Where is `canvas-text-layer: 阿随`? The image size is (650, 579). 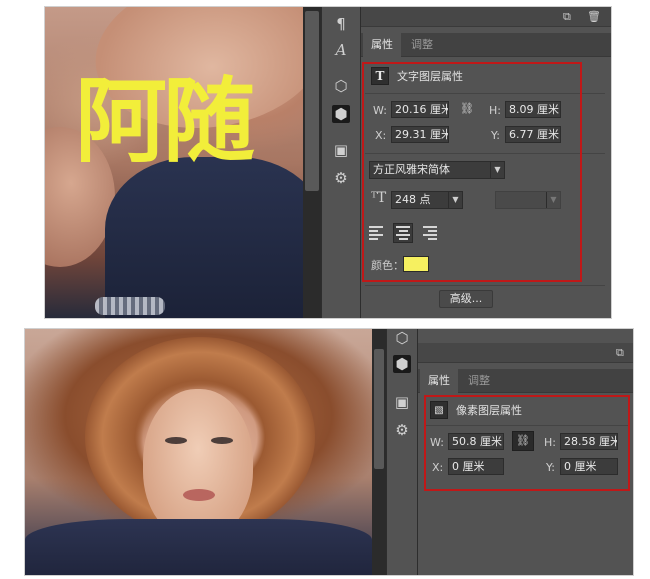 canvas-text-layer: 阿随 is located at coordinates (165, 121).